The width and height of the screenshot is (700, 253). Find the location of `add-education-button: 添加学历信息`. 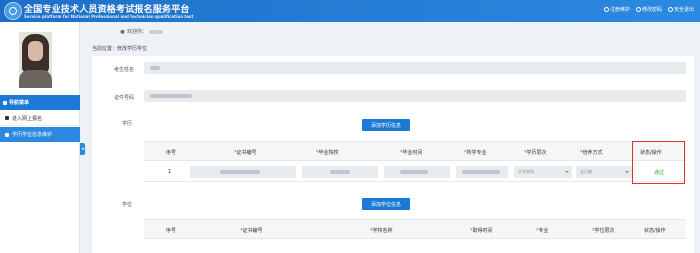

add-education-button: 添加学历信息 is located at coordinates (386, 125).